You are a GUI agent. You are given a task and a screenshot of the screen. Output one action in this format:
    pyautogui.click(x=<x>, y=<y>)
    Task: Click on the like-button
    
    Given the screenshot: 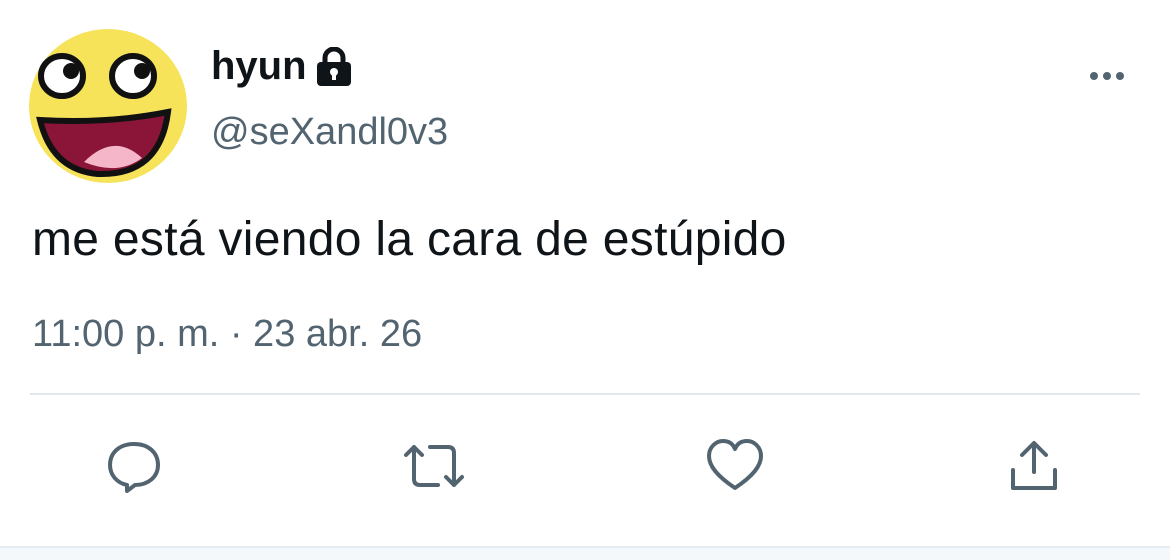 What is the action you would take?
    pyautogui.click(x=735, y=466)
    